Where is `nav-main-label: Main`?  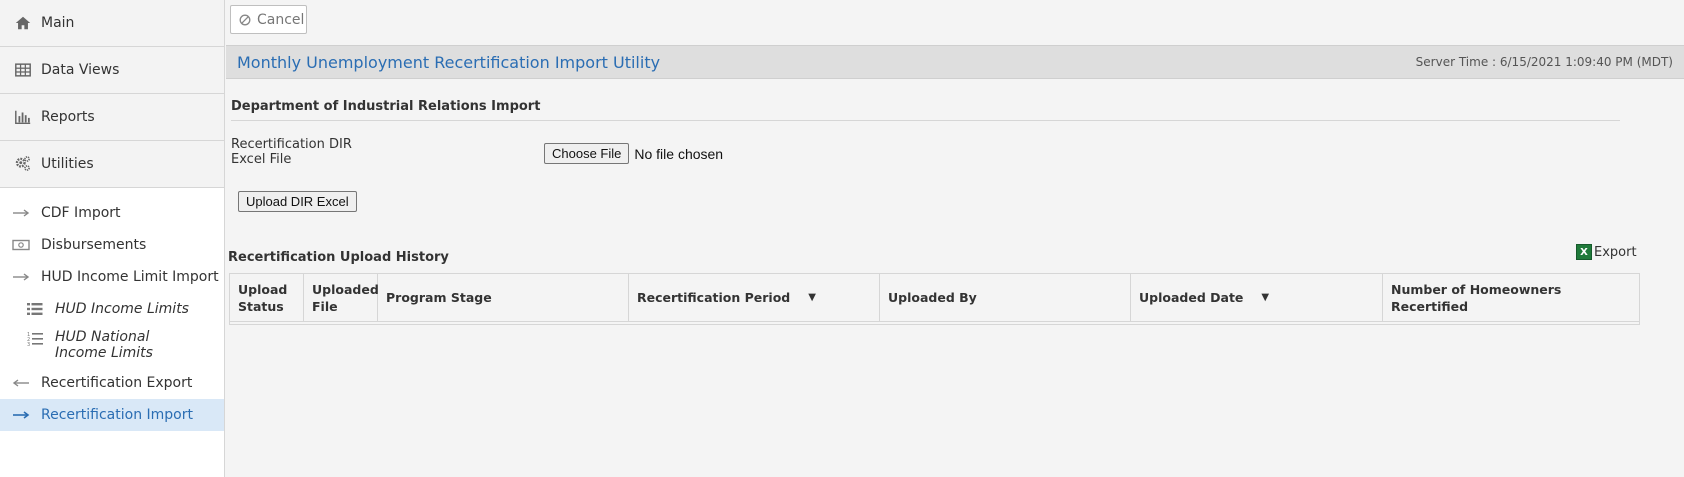
nav-main-label: Main is located at coordinates (58, 23).